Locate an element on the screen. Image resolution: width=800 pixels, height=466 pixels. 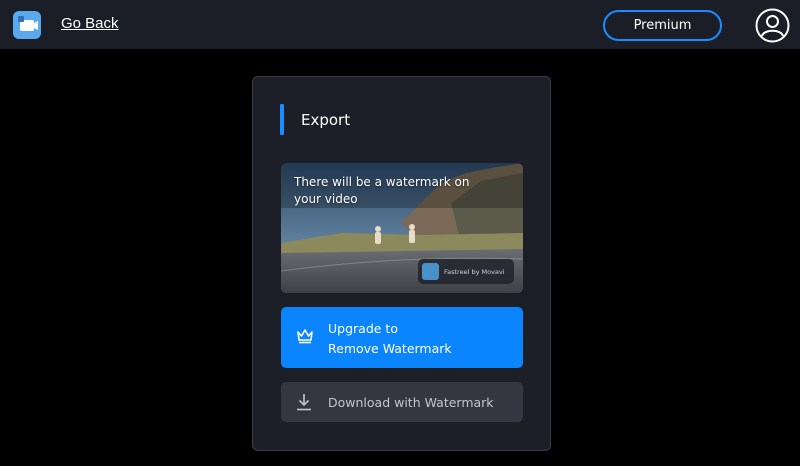
download-with-watermark-button: Download with Watermark is located at coordinates (402, 402).